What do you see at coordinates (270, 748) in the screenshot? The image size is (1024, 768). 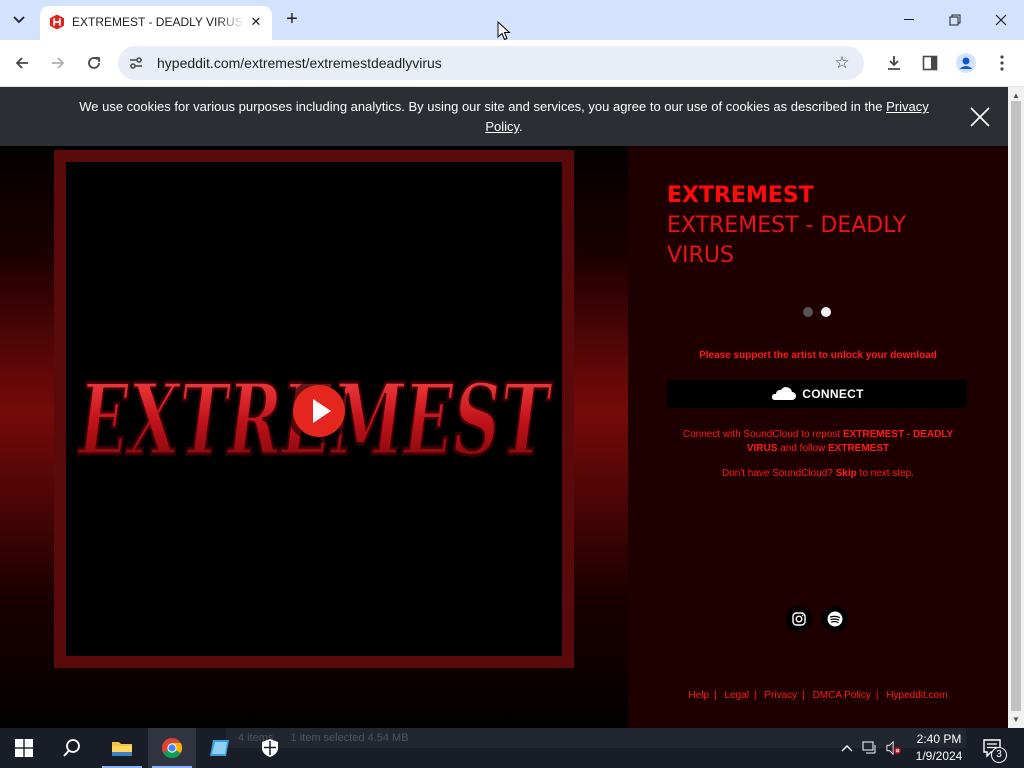 I see `windows-security-icon` at bounding box center [270, 748].